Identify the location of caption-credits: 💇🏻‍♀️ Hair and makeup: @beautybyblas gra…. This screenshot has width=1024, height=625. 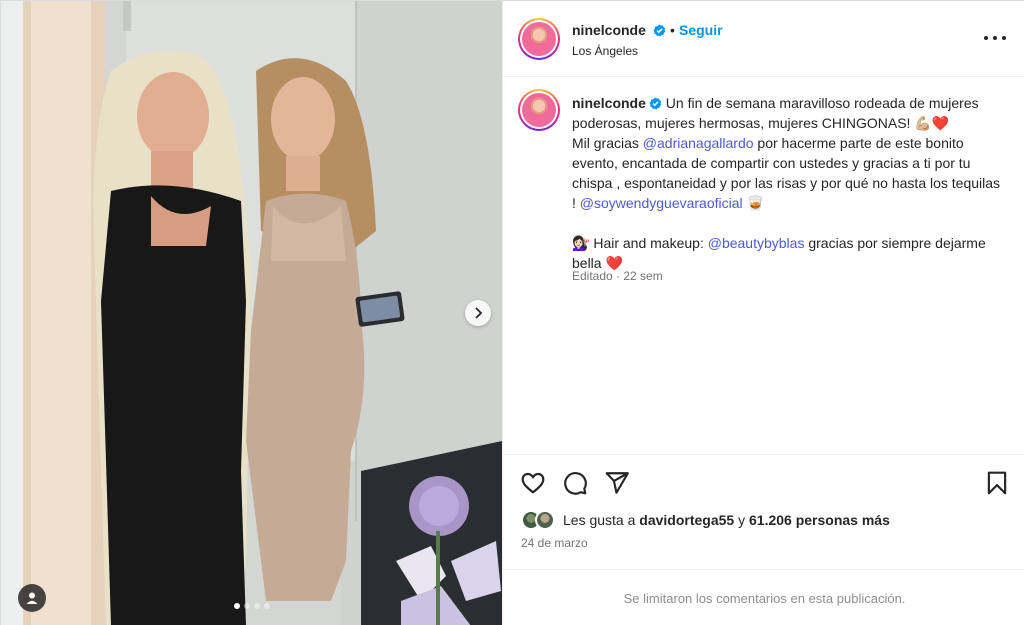
(787, 253).